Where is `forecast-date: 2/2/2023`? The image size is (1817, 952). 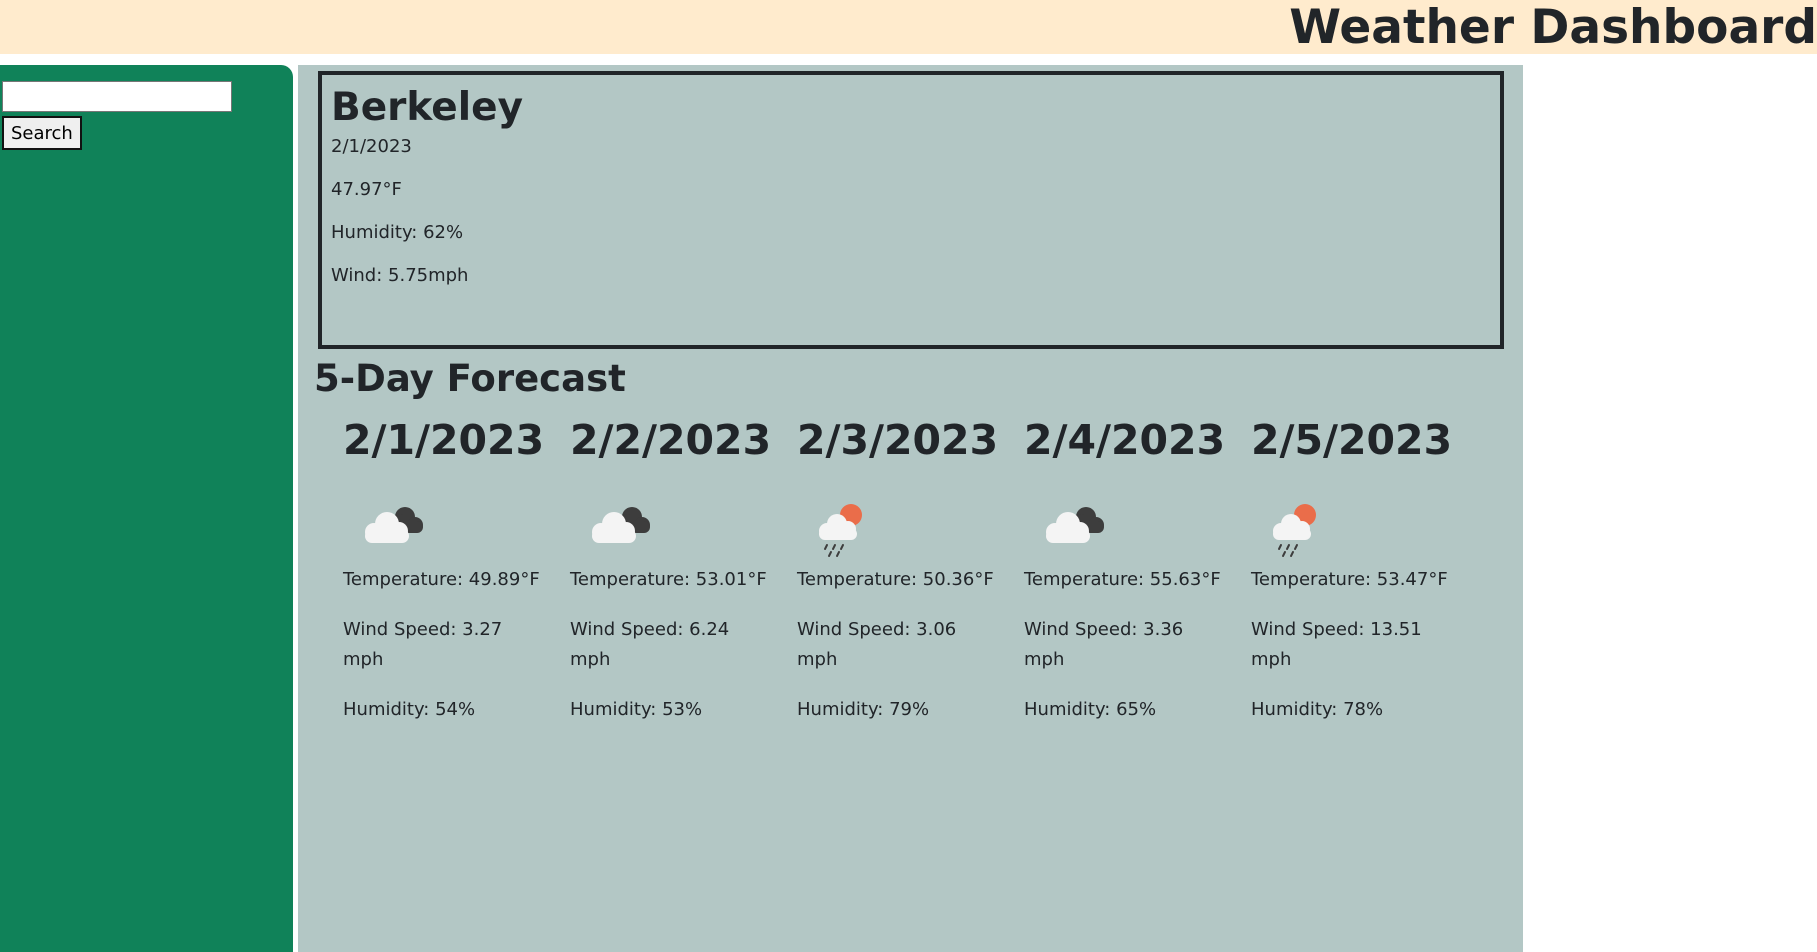 forecast-date: 2/2/2023 is located at coordinates (671, 440).